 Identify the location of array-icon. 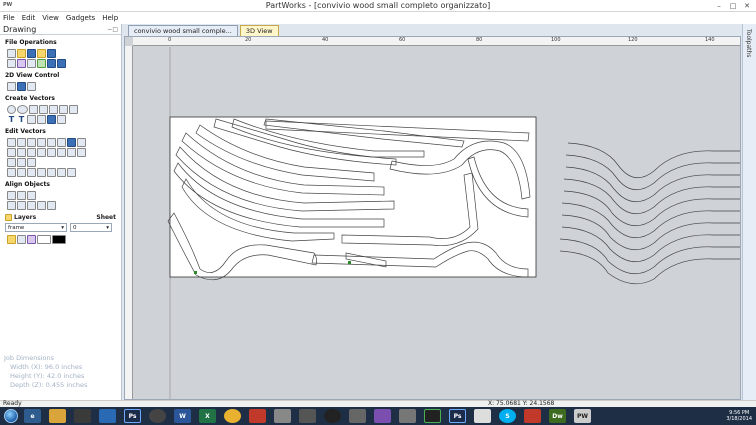
(11, 172).